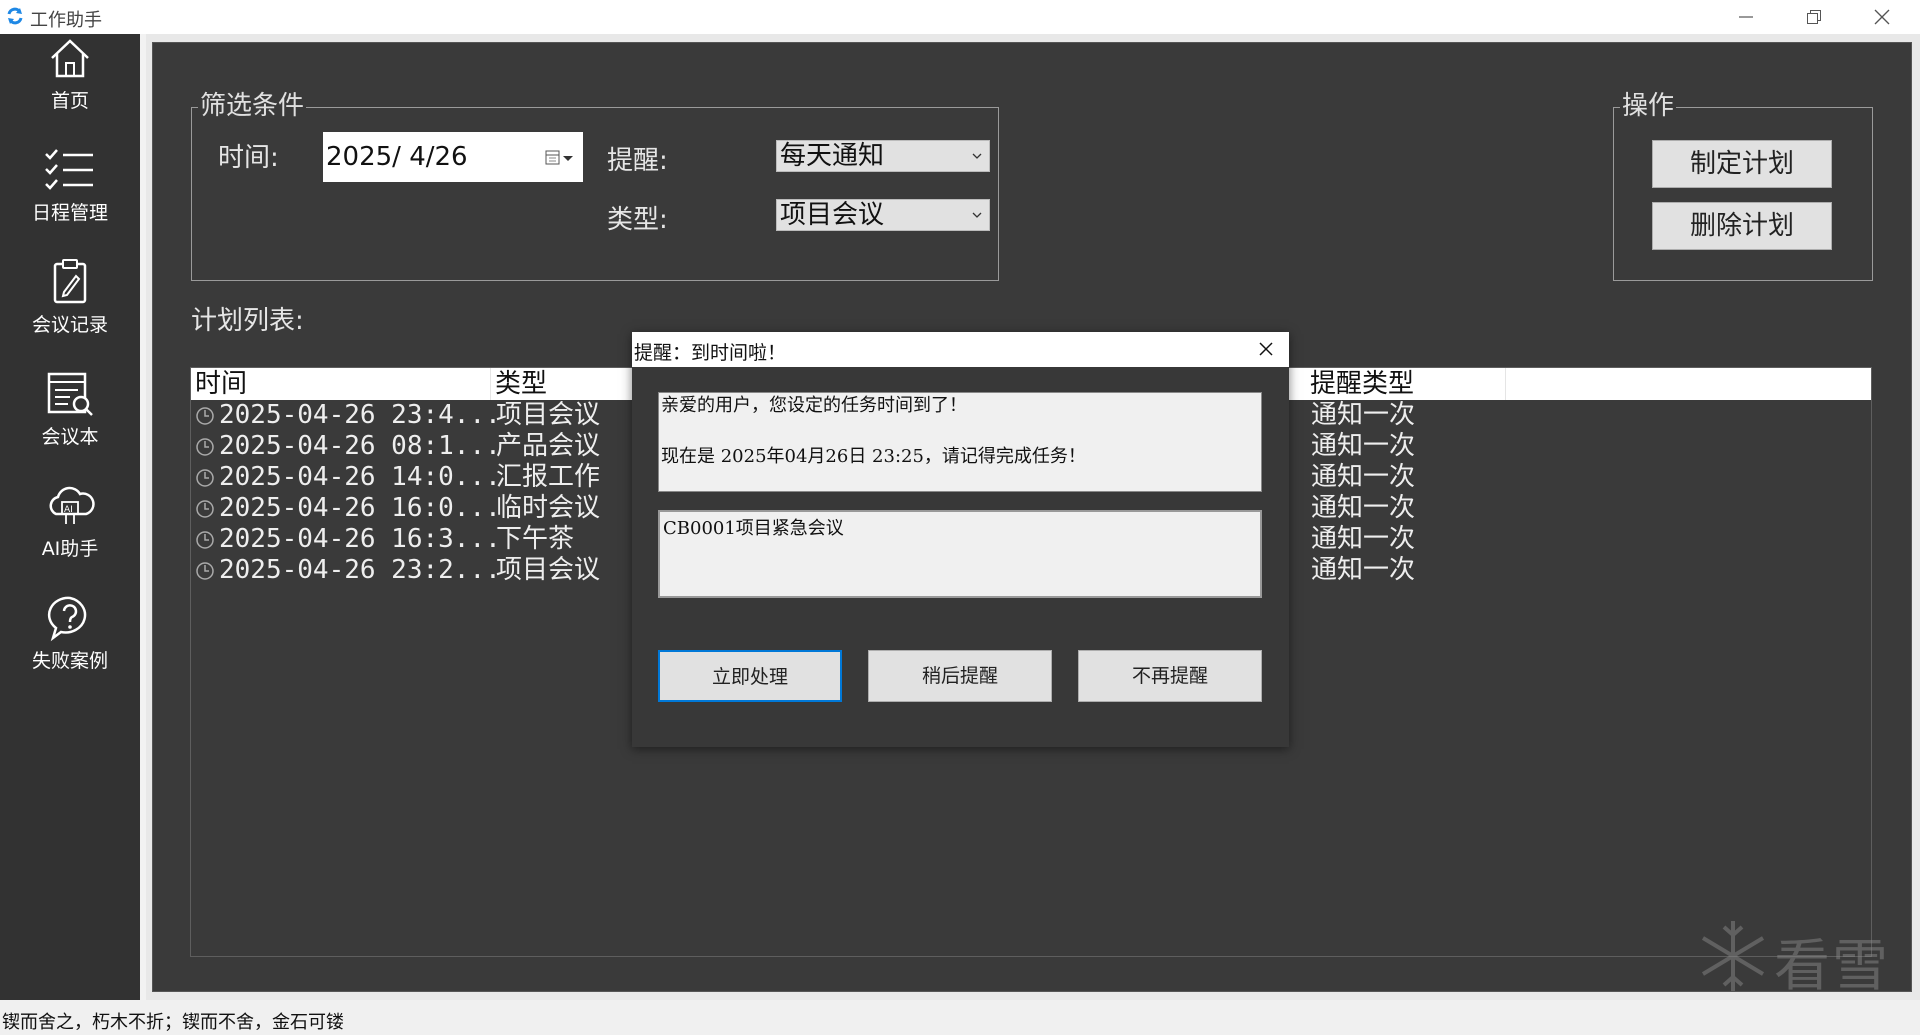  What do you see at coordinates (70, 308) in the screenshot?
I see `sidebar-item-meeting-records: 会议记录` at bounding box center [70, 308].